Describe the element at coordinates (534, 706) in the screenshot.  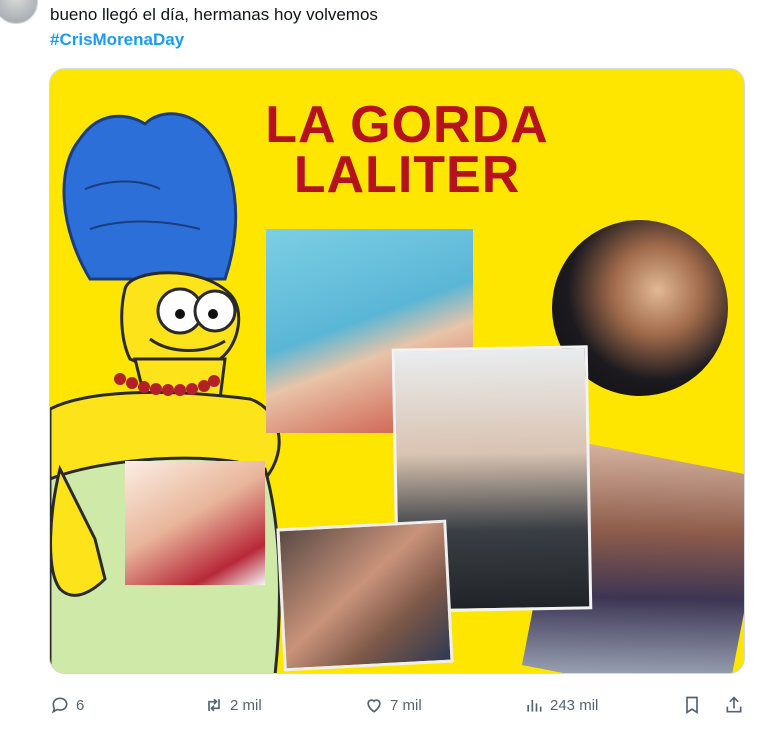
I see `views-icon` at that location.